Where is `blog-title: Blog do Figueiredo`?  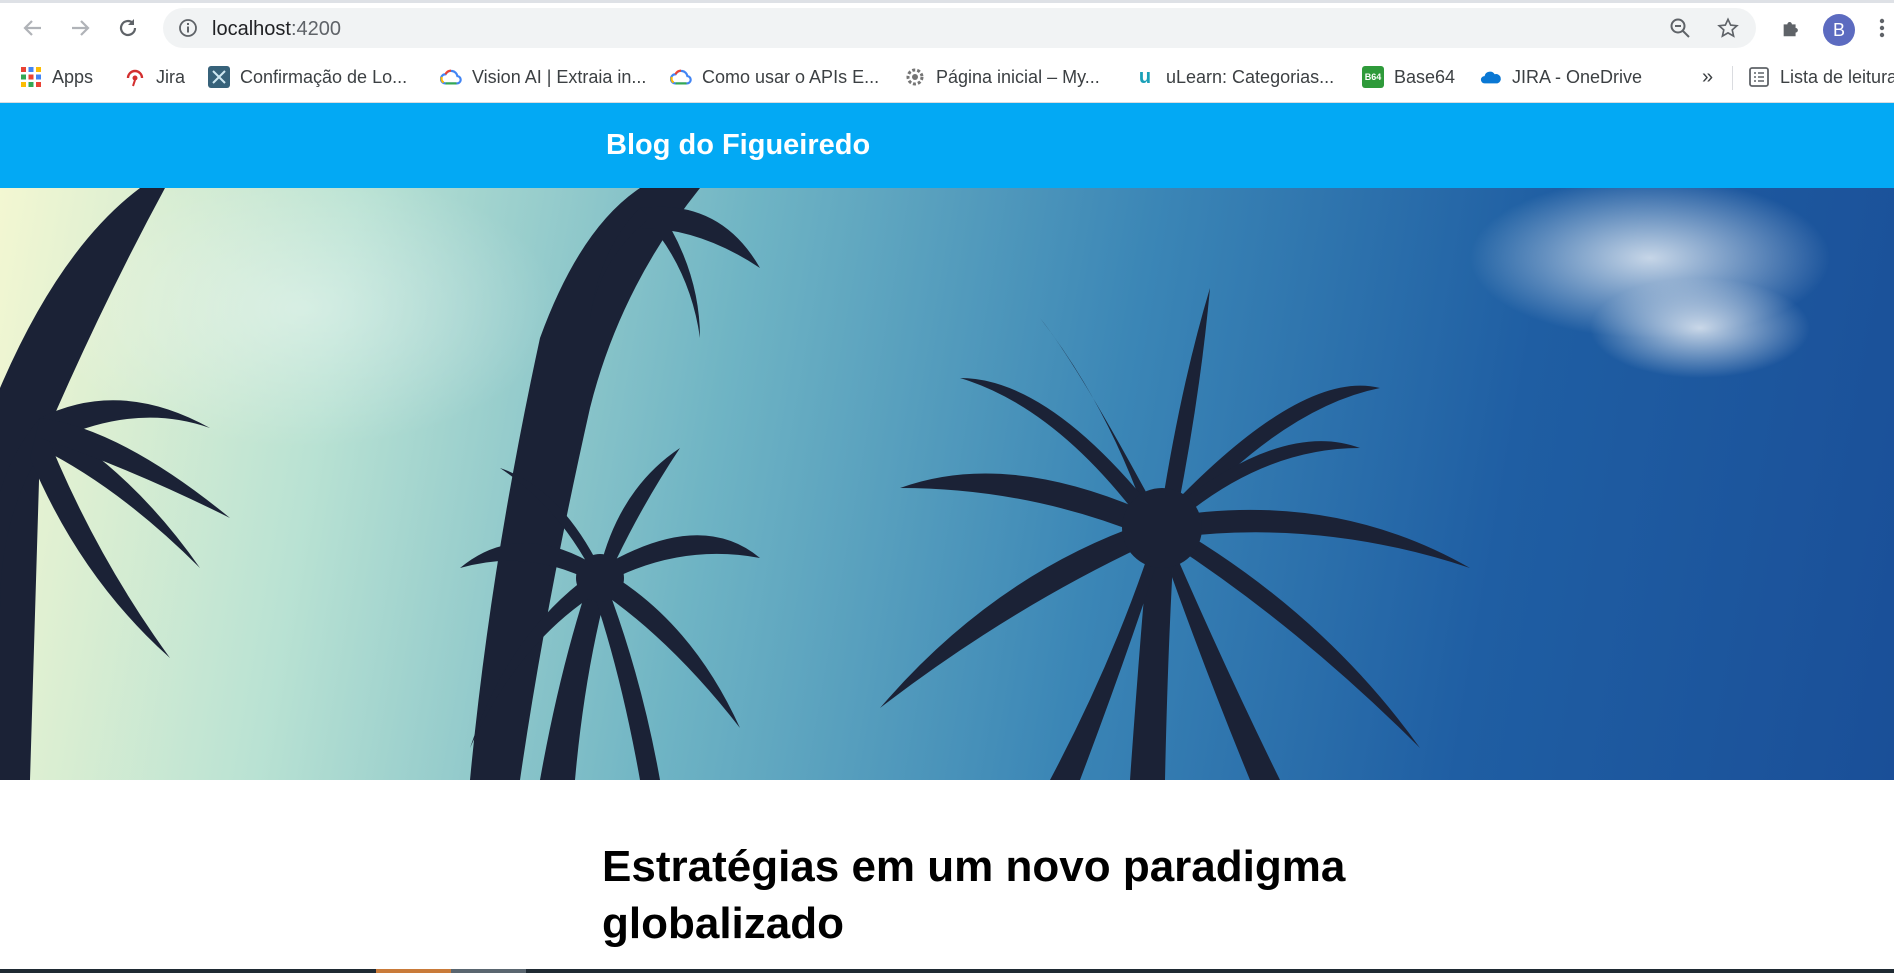 blog-title: Blog do Figueiredo is located at coordinates (738, 145).